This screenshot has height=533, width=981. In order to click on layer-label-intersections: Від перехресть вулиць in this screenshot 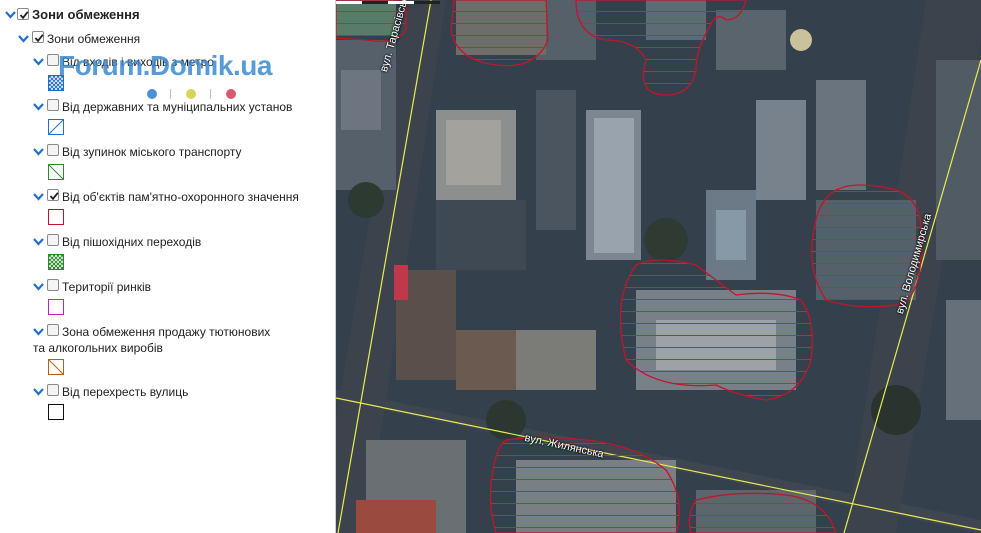, I will do `click(125, 392)`.